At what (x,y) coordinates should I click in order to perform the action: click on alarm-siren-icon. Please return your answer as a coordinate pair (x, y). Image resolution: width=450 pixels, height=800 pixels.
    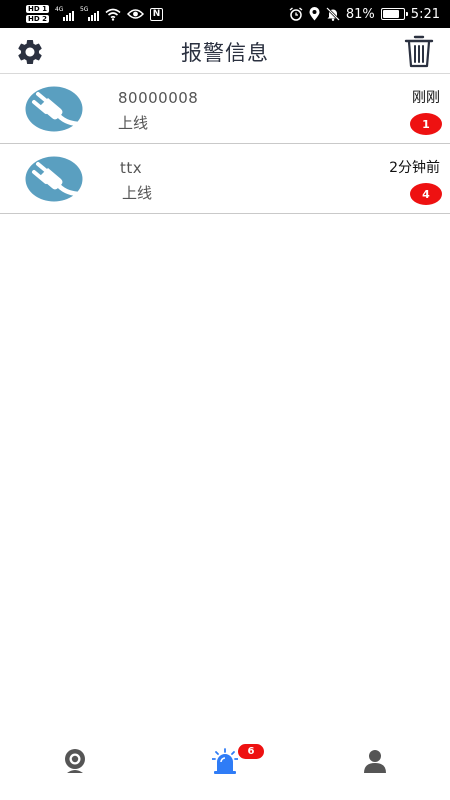
    Looking at the image, I should click on (225, 761).